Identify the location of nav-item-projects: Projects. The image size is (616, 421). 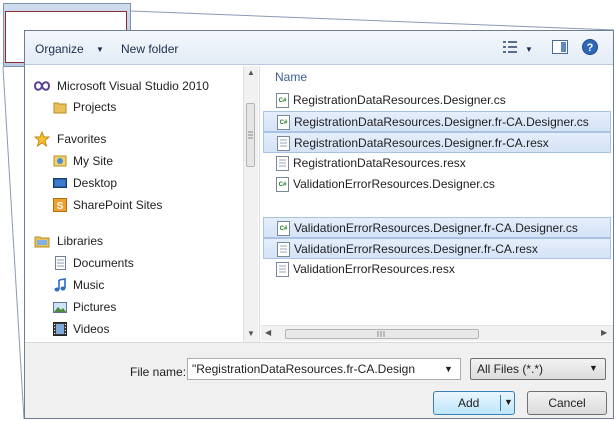
(134, 107).